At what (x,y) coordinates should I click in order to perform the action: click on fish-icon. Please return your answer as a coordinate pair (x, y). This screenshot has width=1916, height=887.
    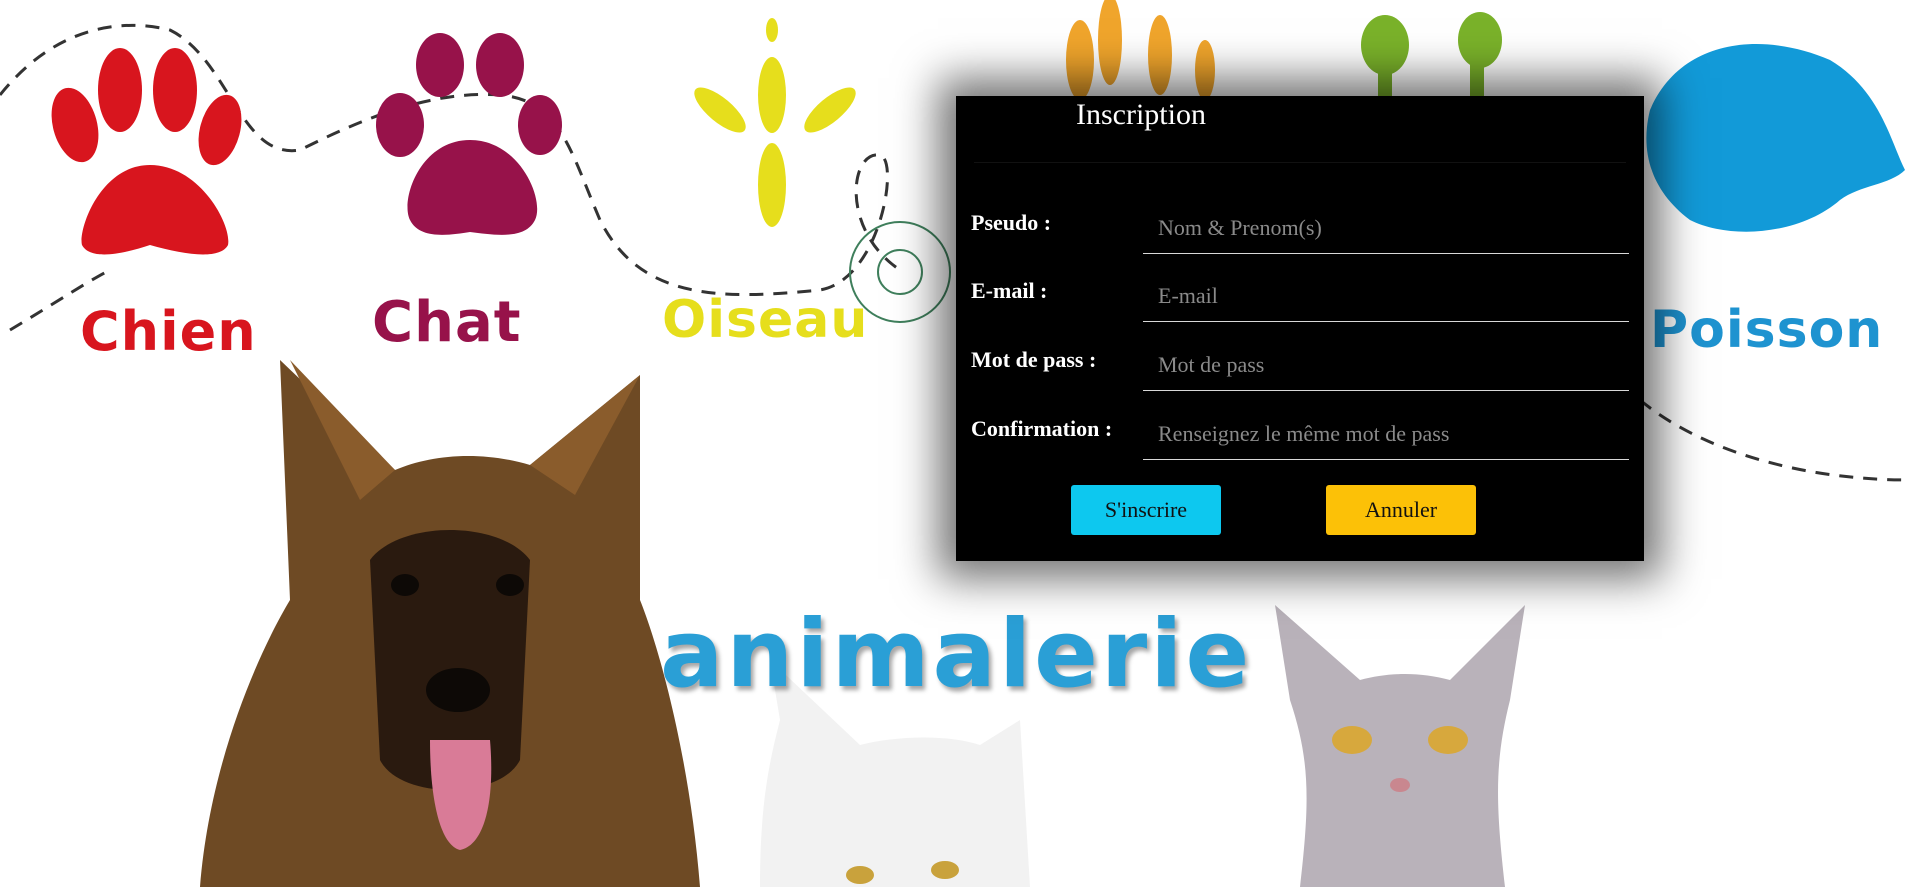
    Looking at the image, I should click on (1775, 138).